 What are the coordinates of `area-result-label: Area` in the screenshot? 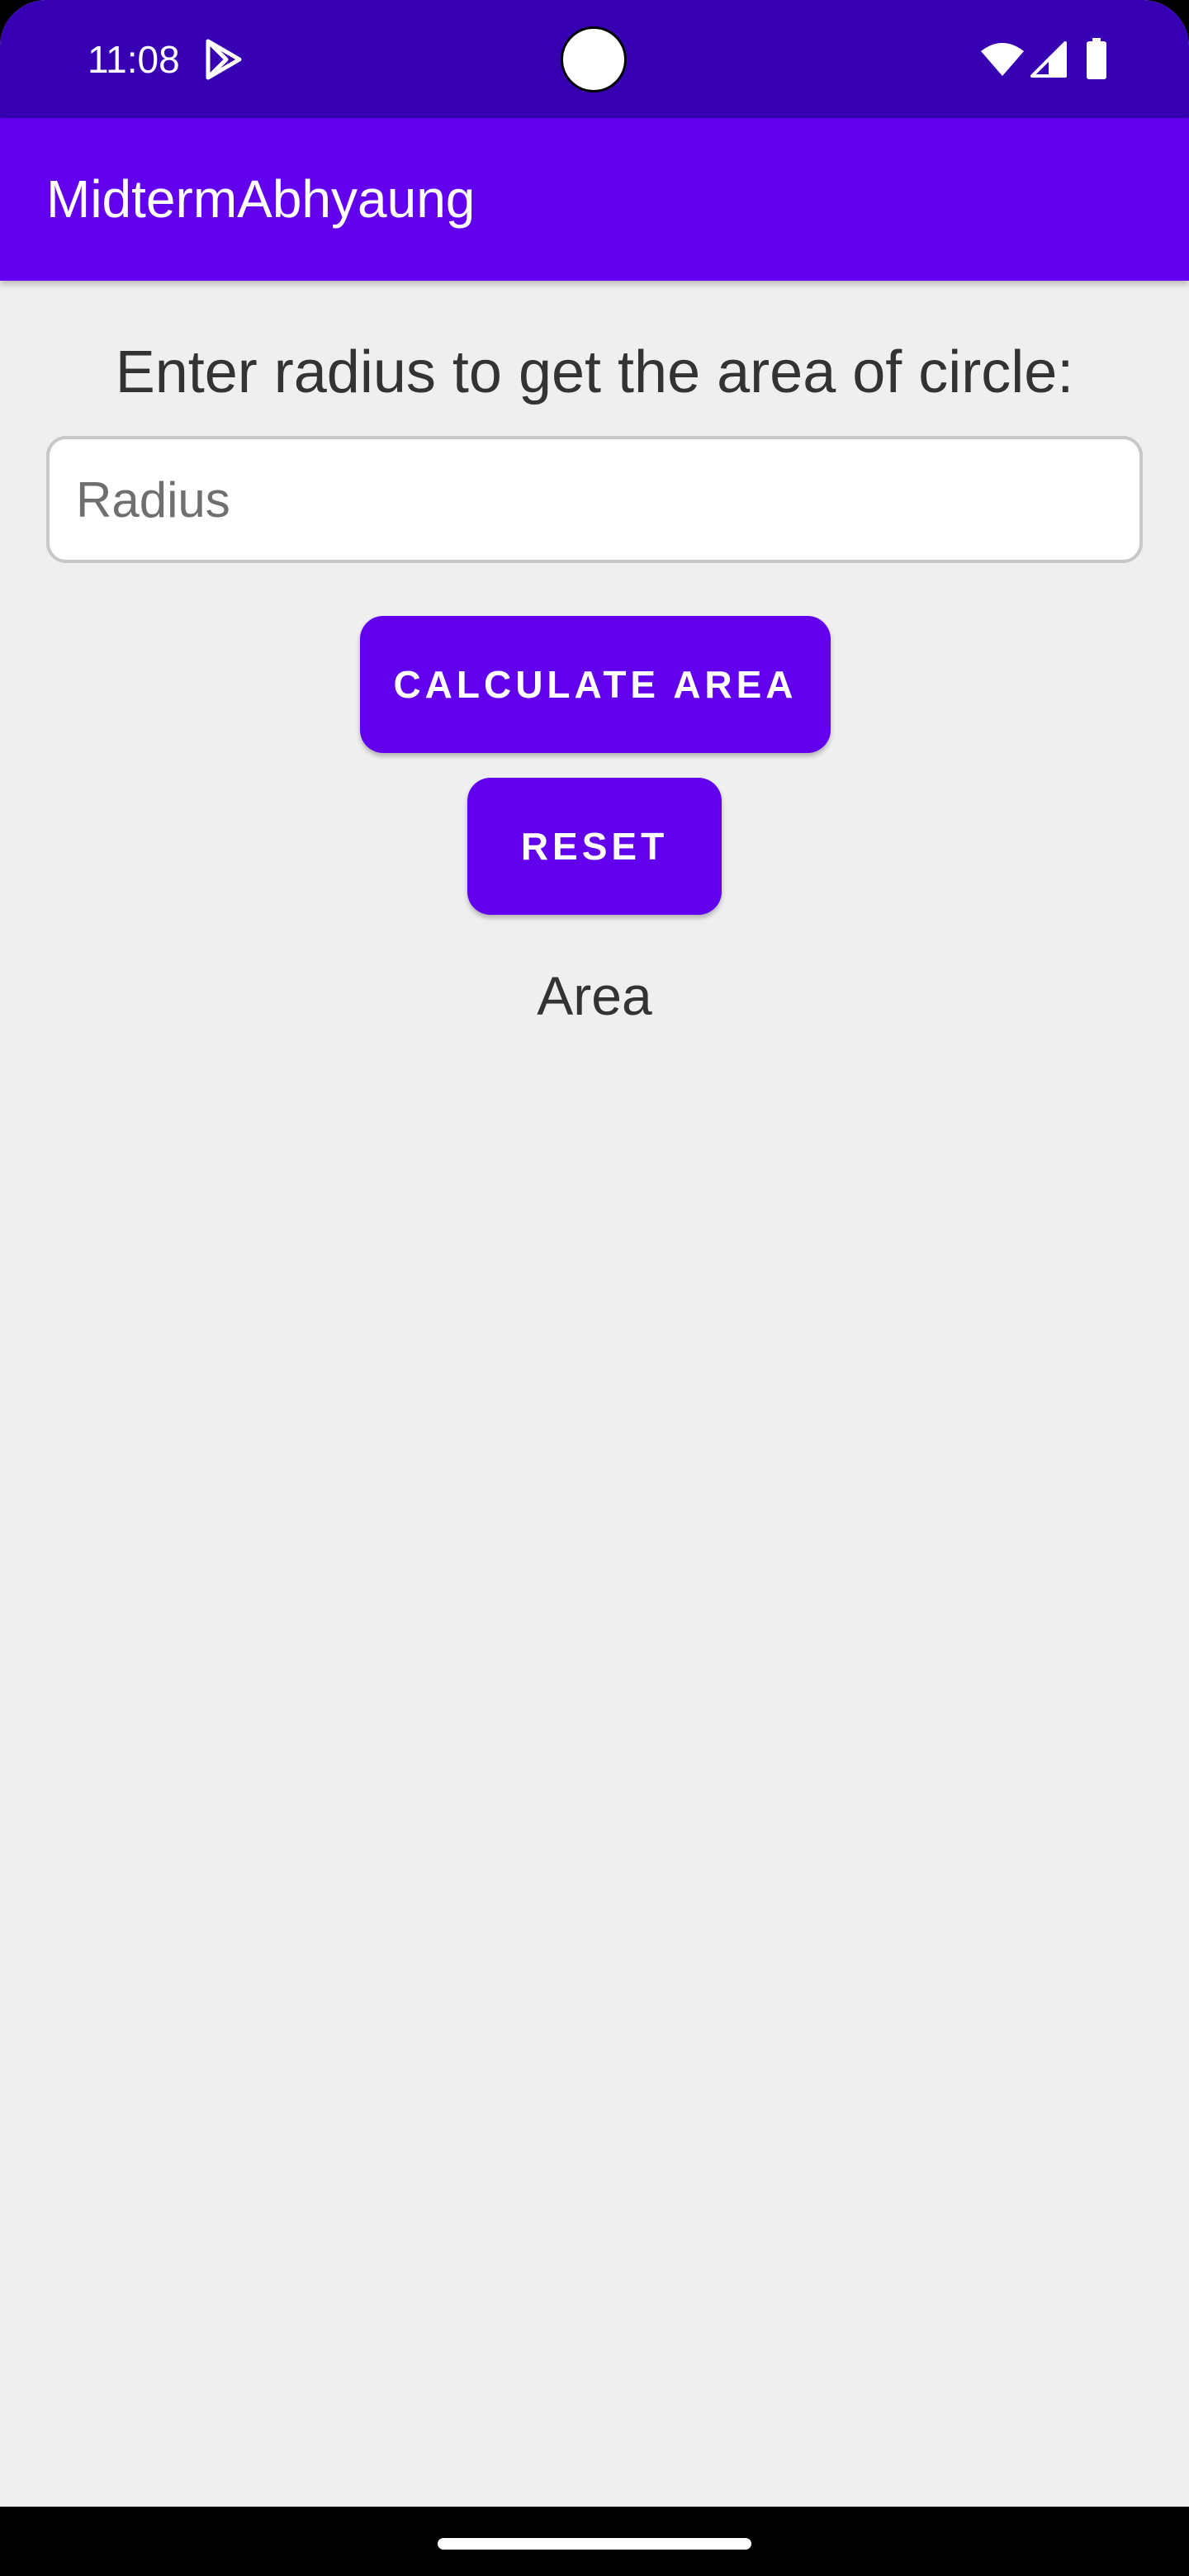 It's located at (594, 995).